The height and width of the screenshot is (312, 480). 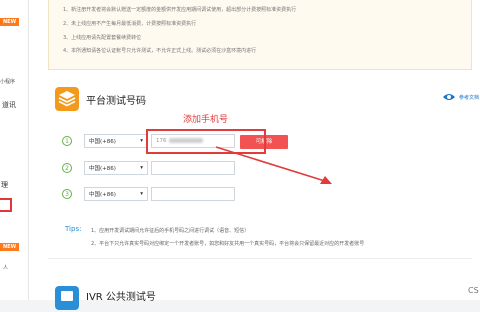 What do you see at coordinates (67, 168) in the screenshot?
I see `row-number-2: 2` at bounding box center [67, 168].